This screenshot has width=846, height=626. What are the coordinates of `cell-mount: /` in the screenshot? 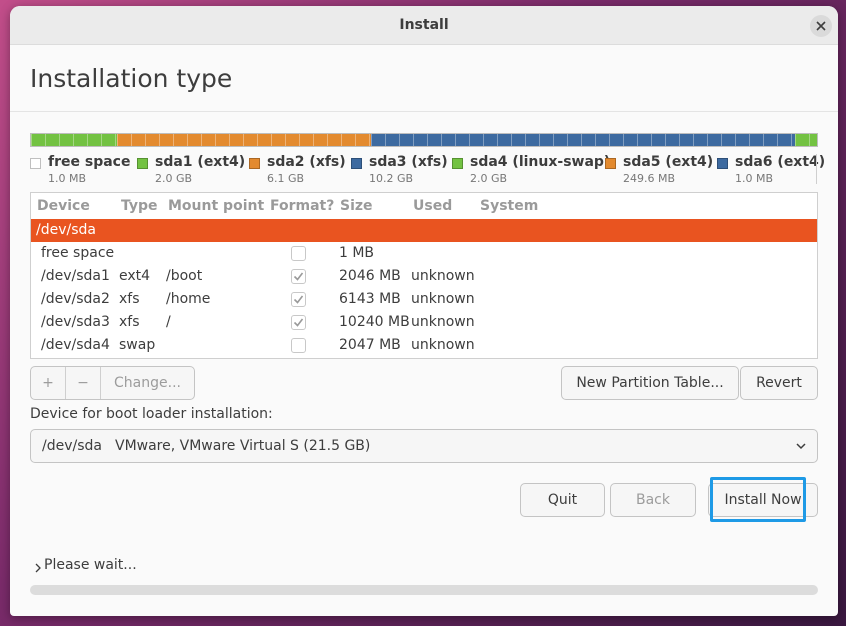 It's located at (168, 322).